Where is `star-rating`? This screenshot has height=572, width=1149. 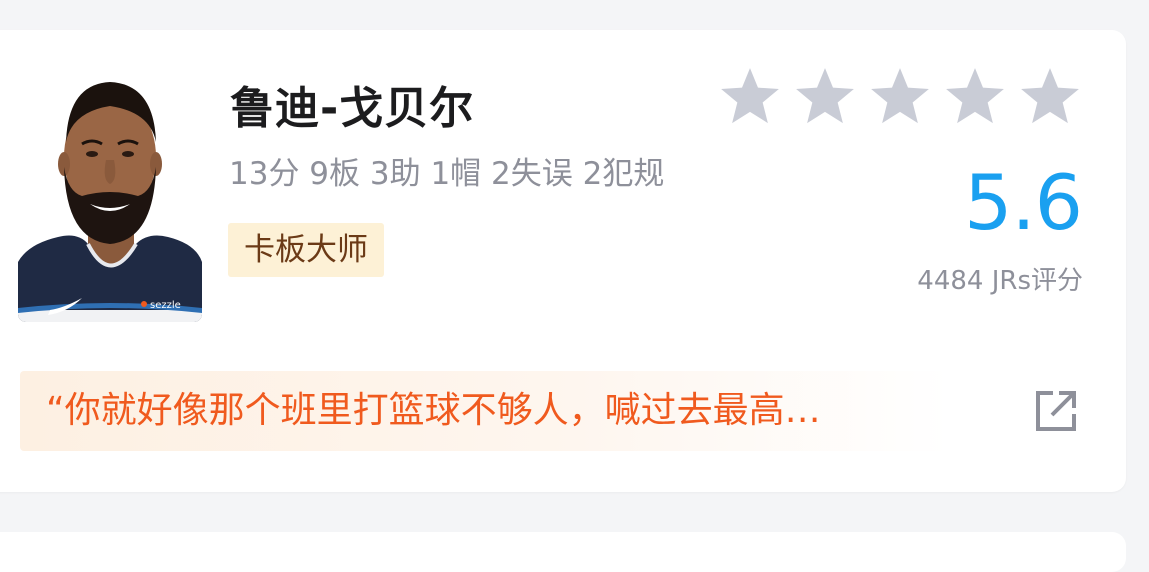
star-rating is located at coordinates (900, 97).